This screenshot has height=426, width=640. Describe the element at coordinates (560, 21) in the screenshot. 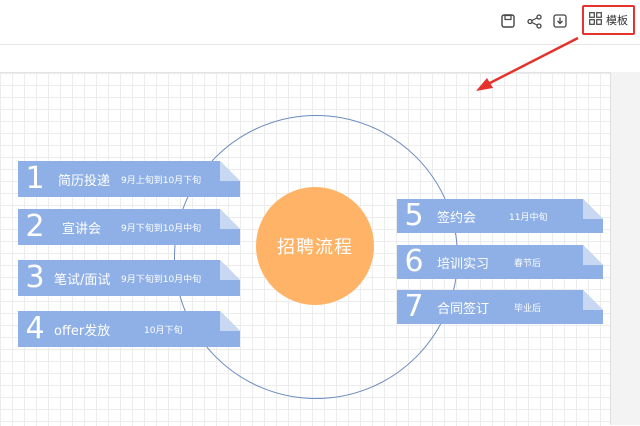

I see `download-icon` at that location.